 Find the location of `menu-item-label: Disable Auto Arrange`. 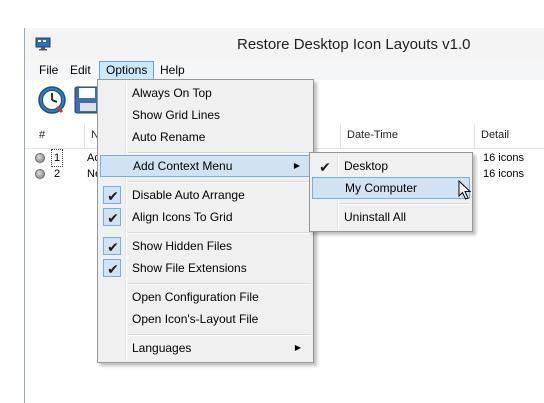

menu-item-label: Disable Auto Arrange is located at coordinates (188, 195).